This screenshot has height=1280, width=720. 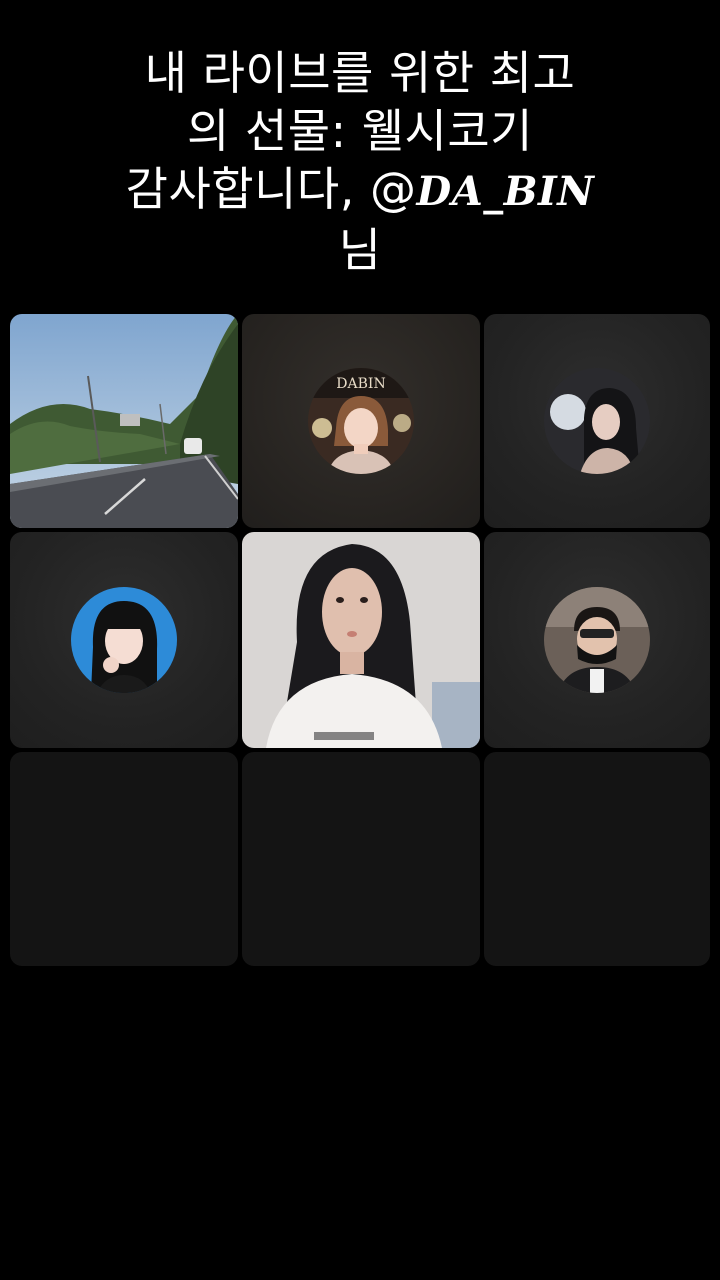 I want to click on participant-avatar: DABIN, so click(x=361, y=421).